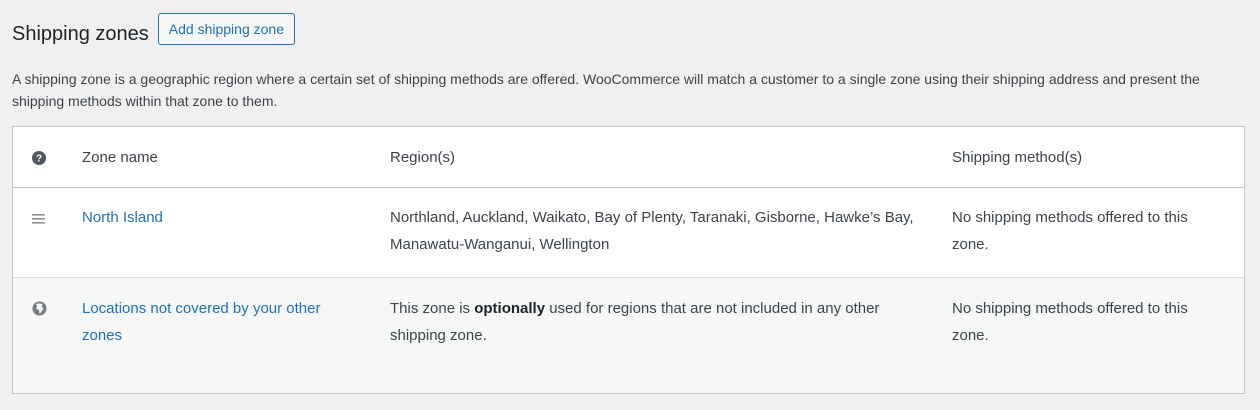 This screenshot has width=1260, height=410. What do you see at coordinates (510, 308) in the screenshot?
I see `zone-regions-emphasis: optionally` at bounding box center [510, 308].